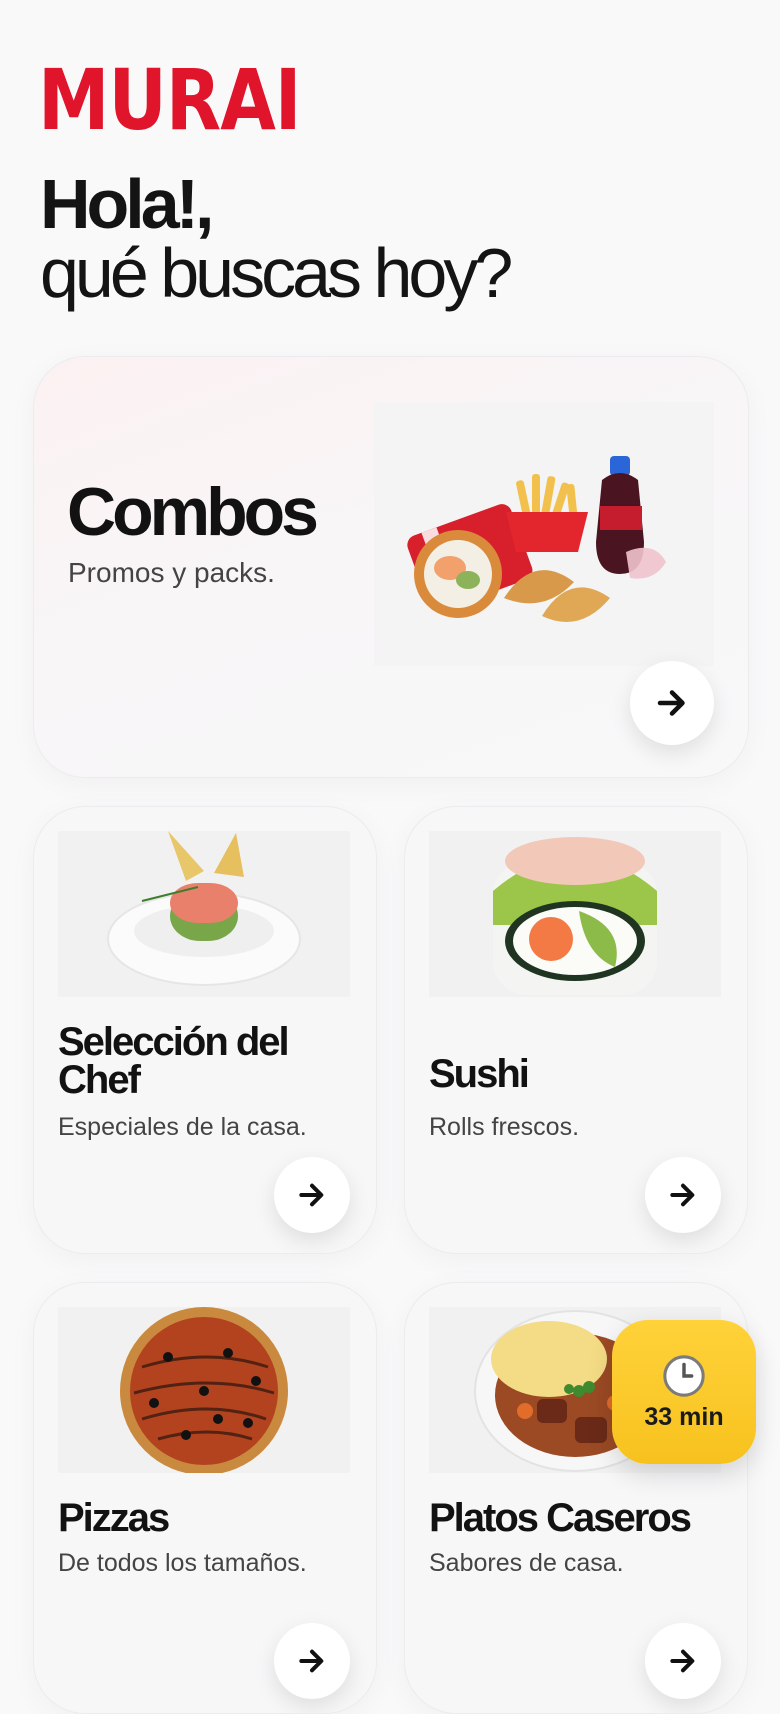 The height and width of the screenshot is (1714, 780). Describe the element at coordinates (560, 1518) in the screenshot. I see `category-title: Platos Caseros` at that location.